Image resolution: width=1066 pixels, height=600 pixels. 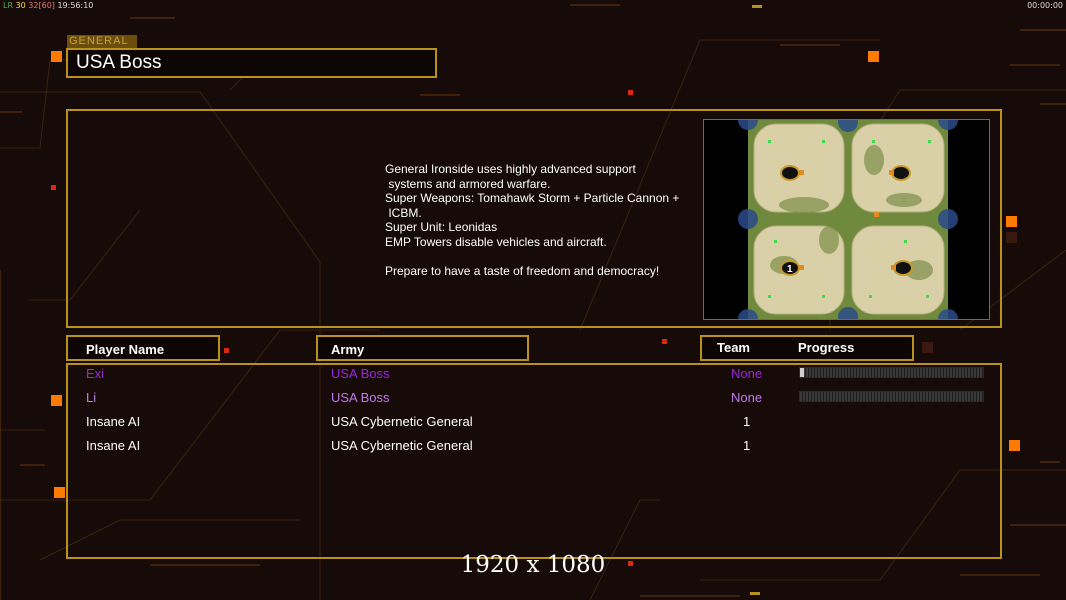 What do you see at coordinates (8, 5) in the screenshot?
I see `fps-label: LR` at bounding box center [8, 5].